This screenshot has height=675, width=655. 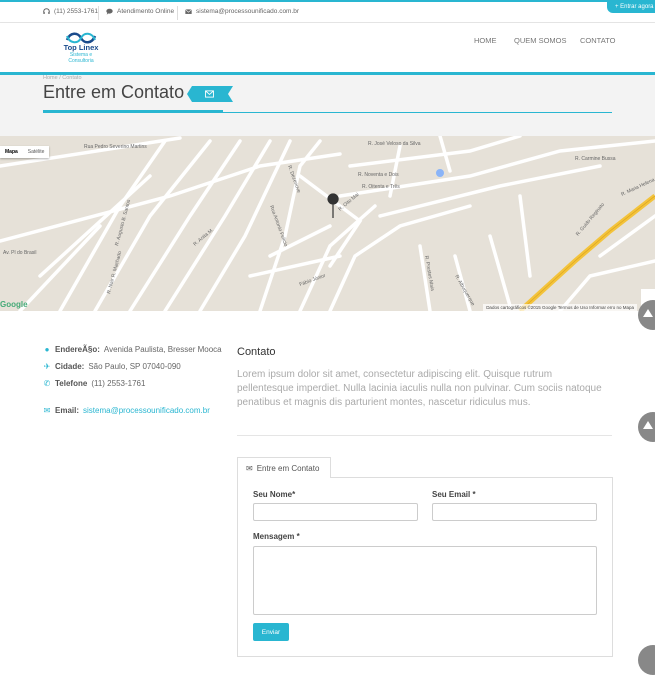 What do you see at coordinates (274, 494) in the screenshot?
I see `name-label: Seu Nome*` at bounding box center [274, 494].